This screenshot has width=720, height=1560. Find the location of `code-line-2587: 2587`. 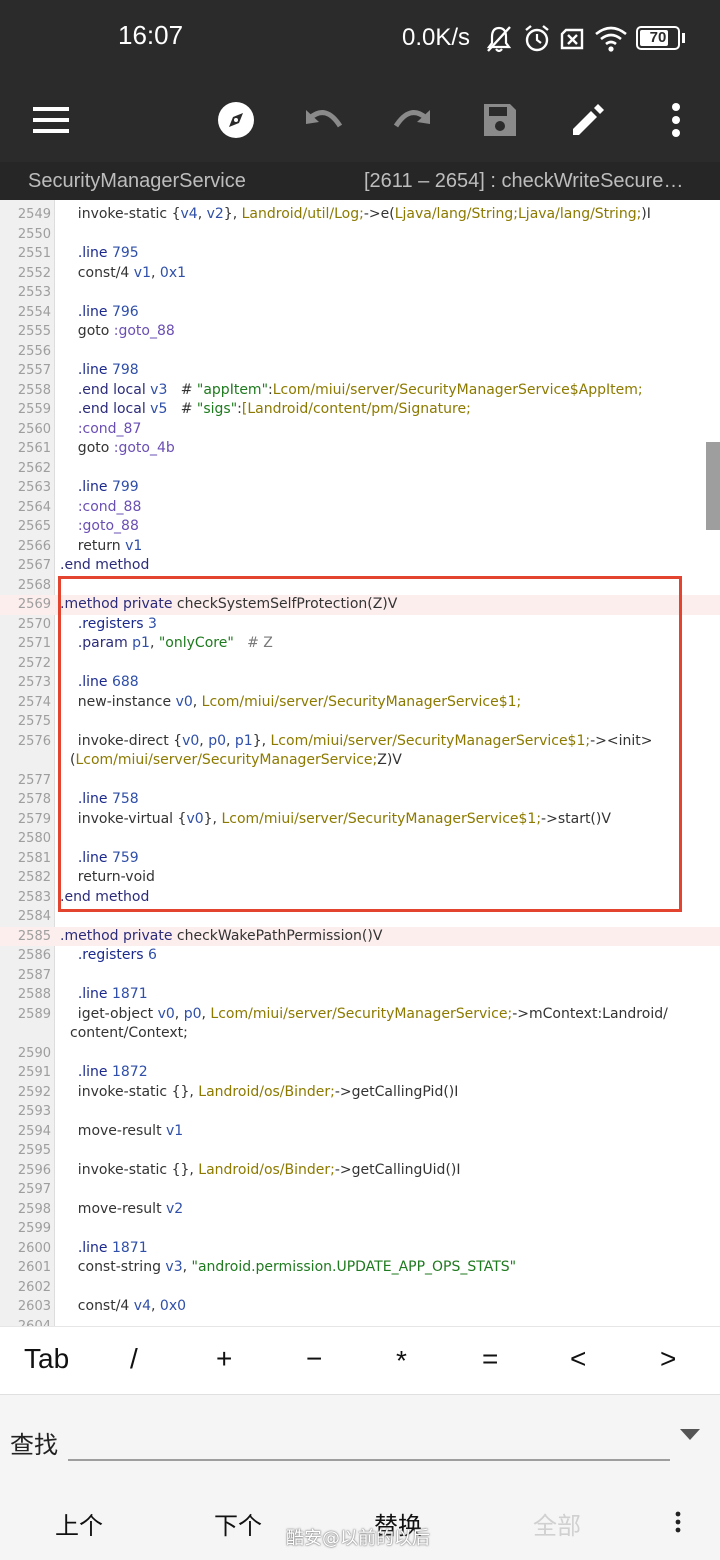

code-line-2587: 2587 is located at coordinates (360, 976).